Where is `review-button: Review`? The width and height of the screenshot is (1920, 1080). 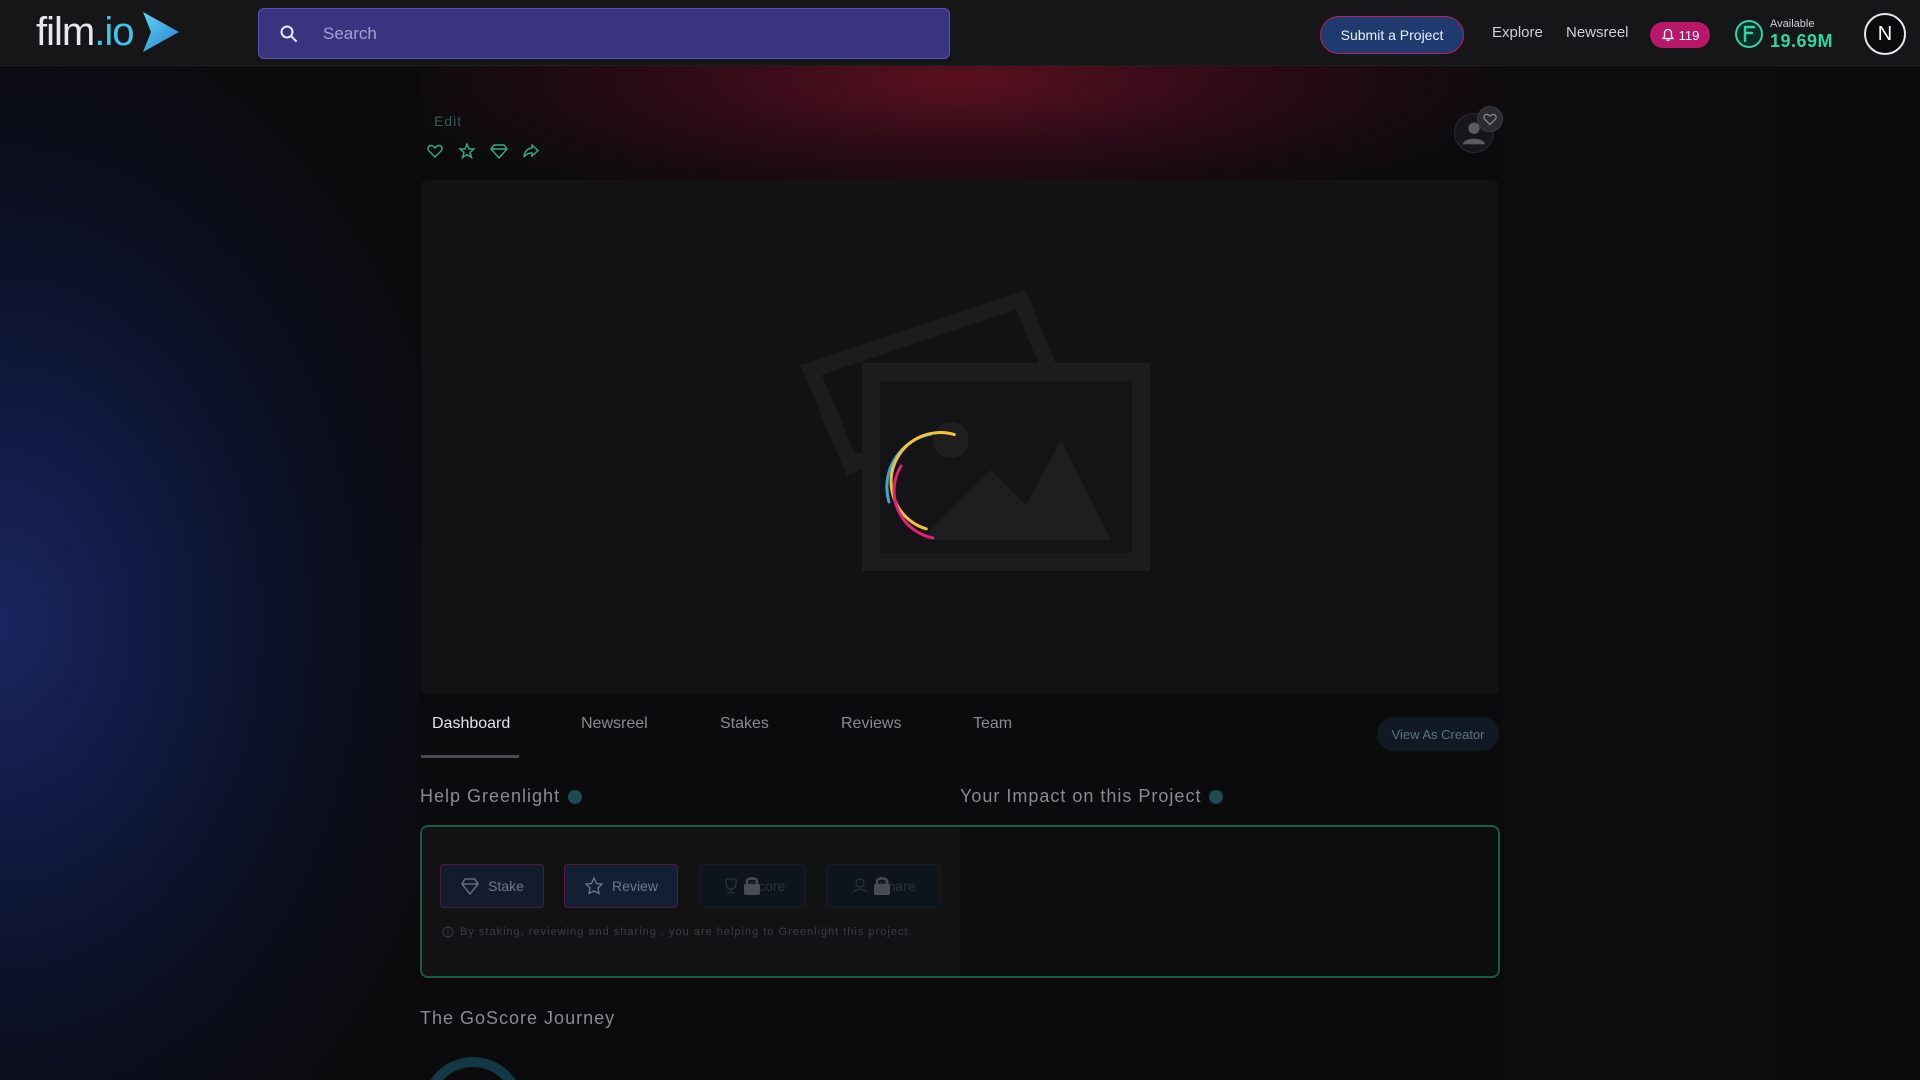
review-button: Review is located at coordinates (621, 886).